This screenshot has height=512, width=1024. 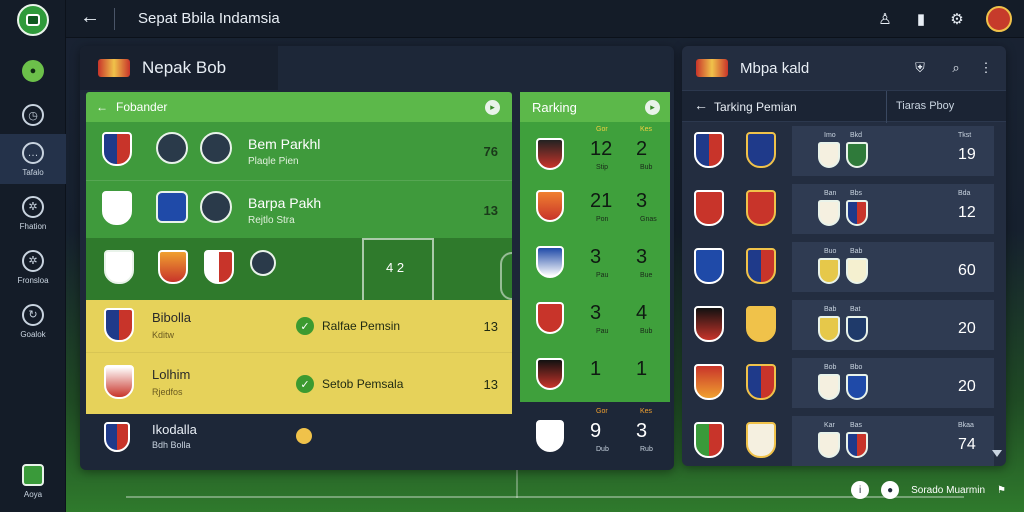 I want to click on ranking-value: 1, so click(x=596, y=369).